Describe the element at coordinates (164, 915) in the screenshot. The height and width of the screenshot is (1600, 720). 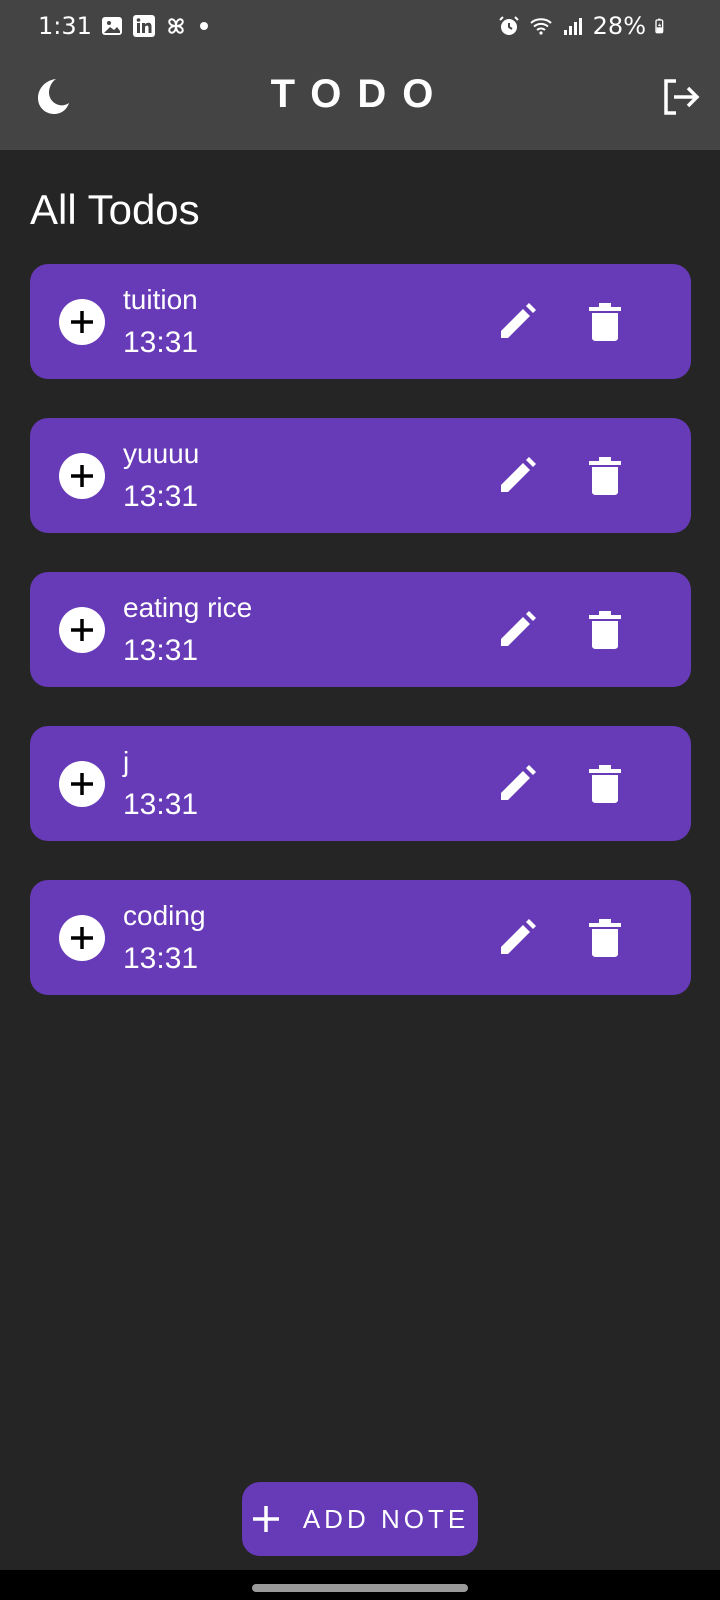
I see `todo-title: coding` at that location.